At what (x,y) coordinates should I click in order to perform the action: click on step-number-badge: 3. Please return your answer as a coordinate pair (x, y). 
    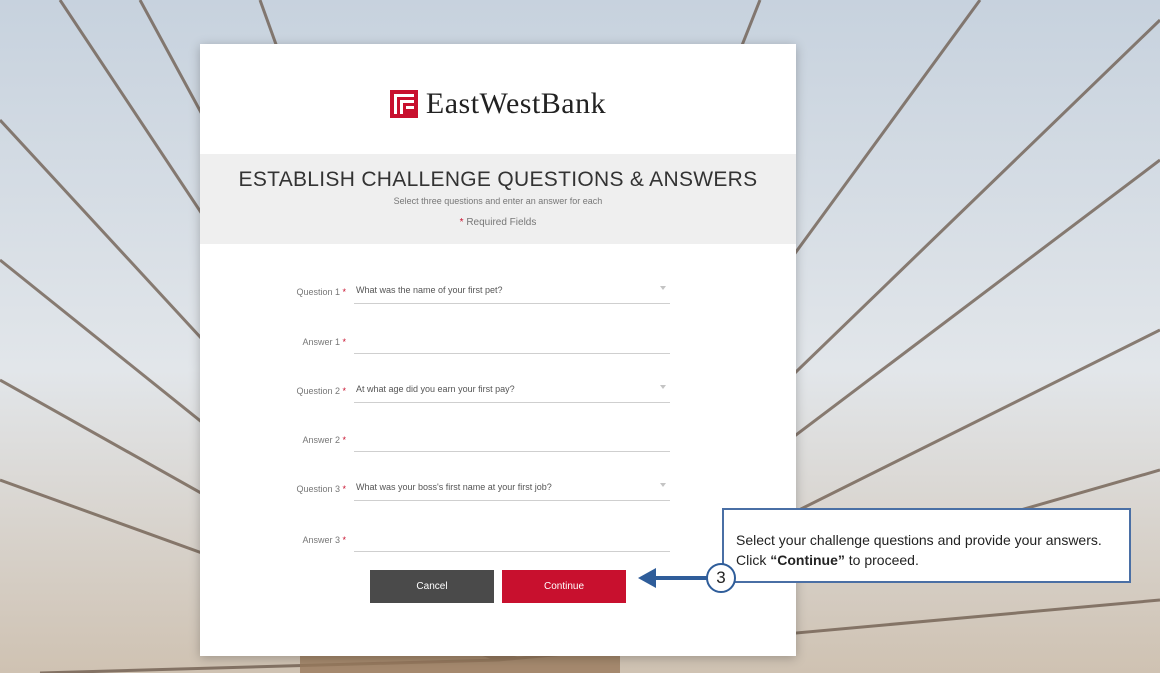
    Looking at the image, I should click on (721, 578).